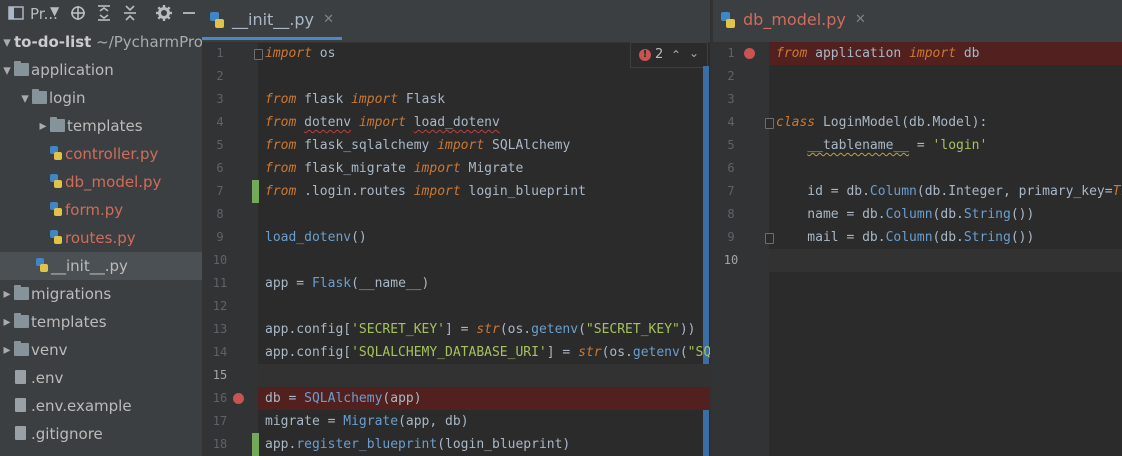 The image size is (1122, 456). What do you see at coordinates (220, 329) in the screenshot?
I see `line-number: 13` at bounding box center [220, 329].